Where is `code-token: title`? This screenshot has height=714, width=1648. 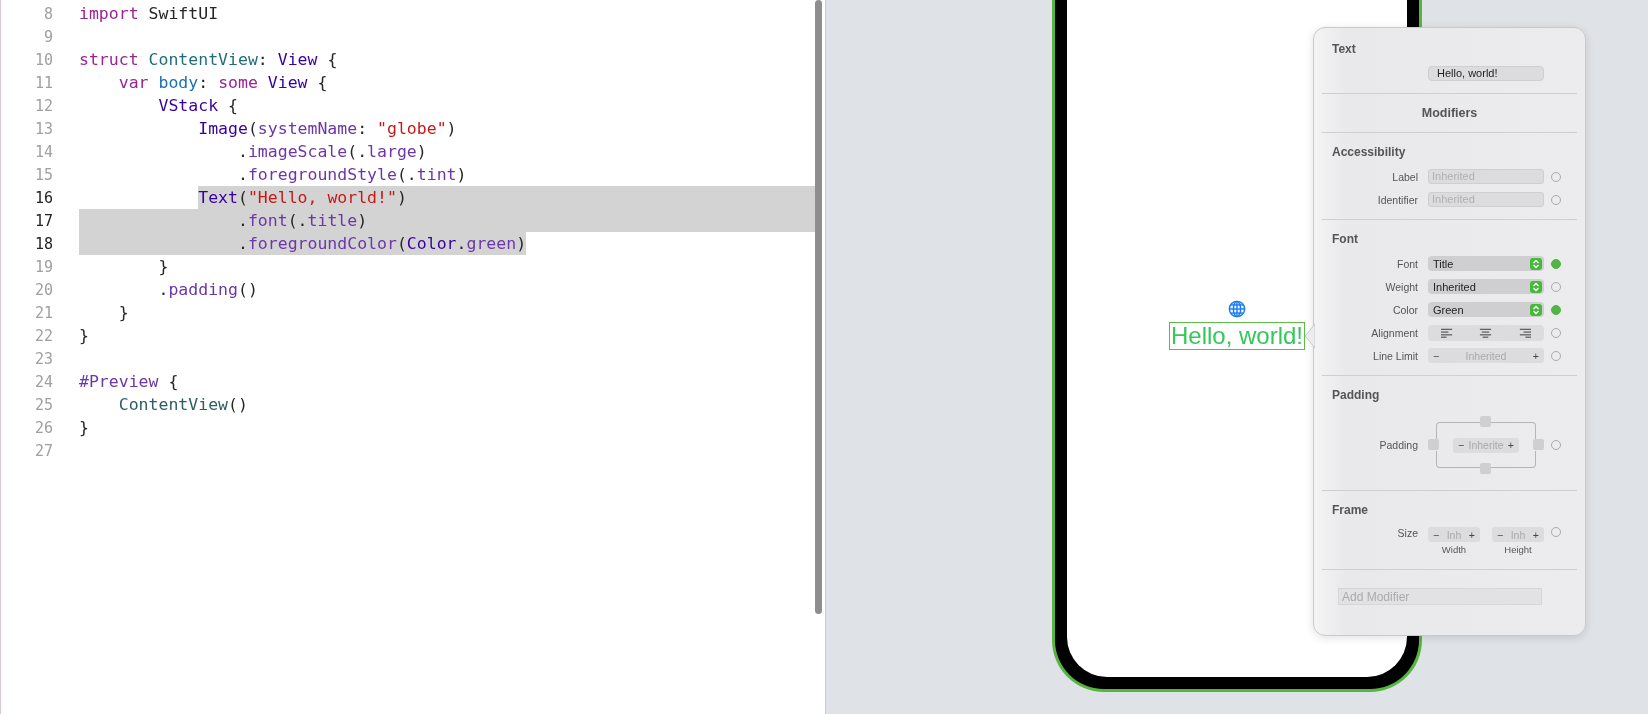
code-token: title is located at coordinates (332, 220).